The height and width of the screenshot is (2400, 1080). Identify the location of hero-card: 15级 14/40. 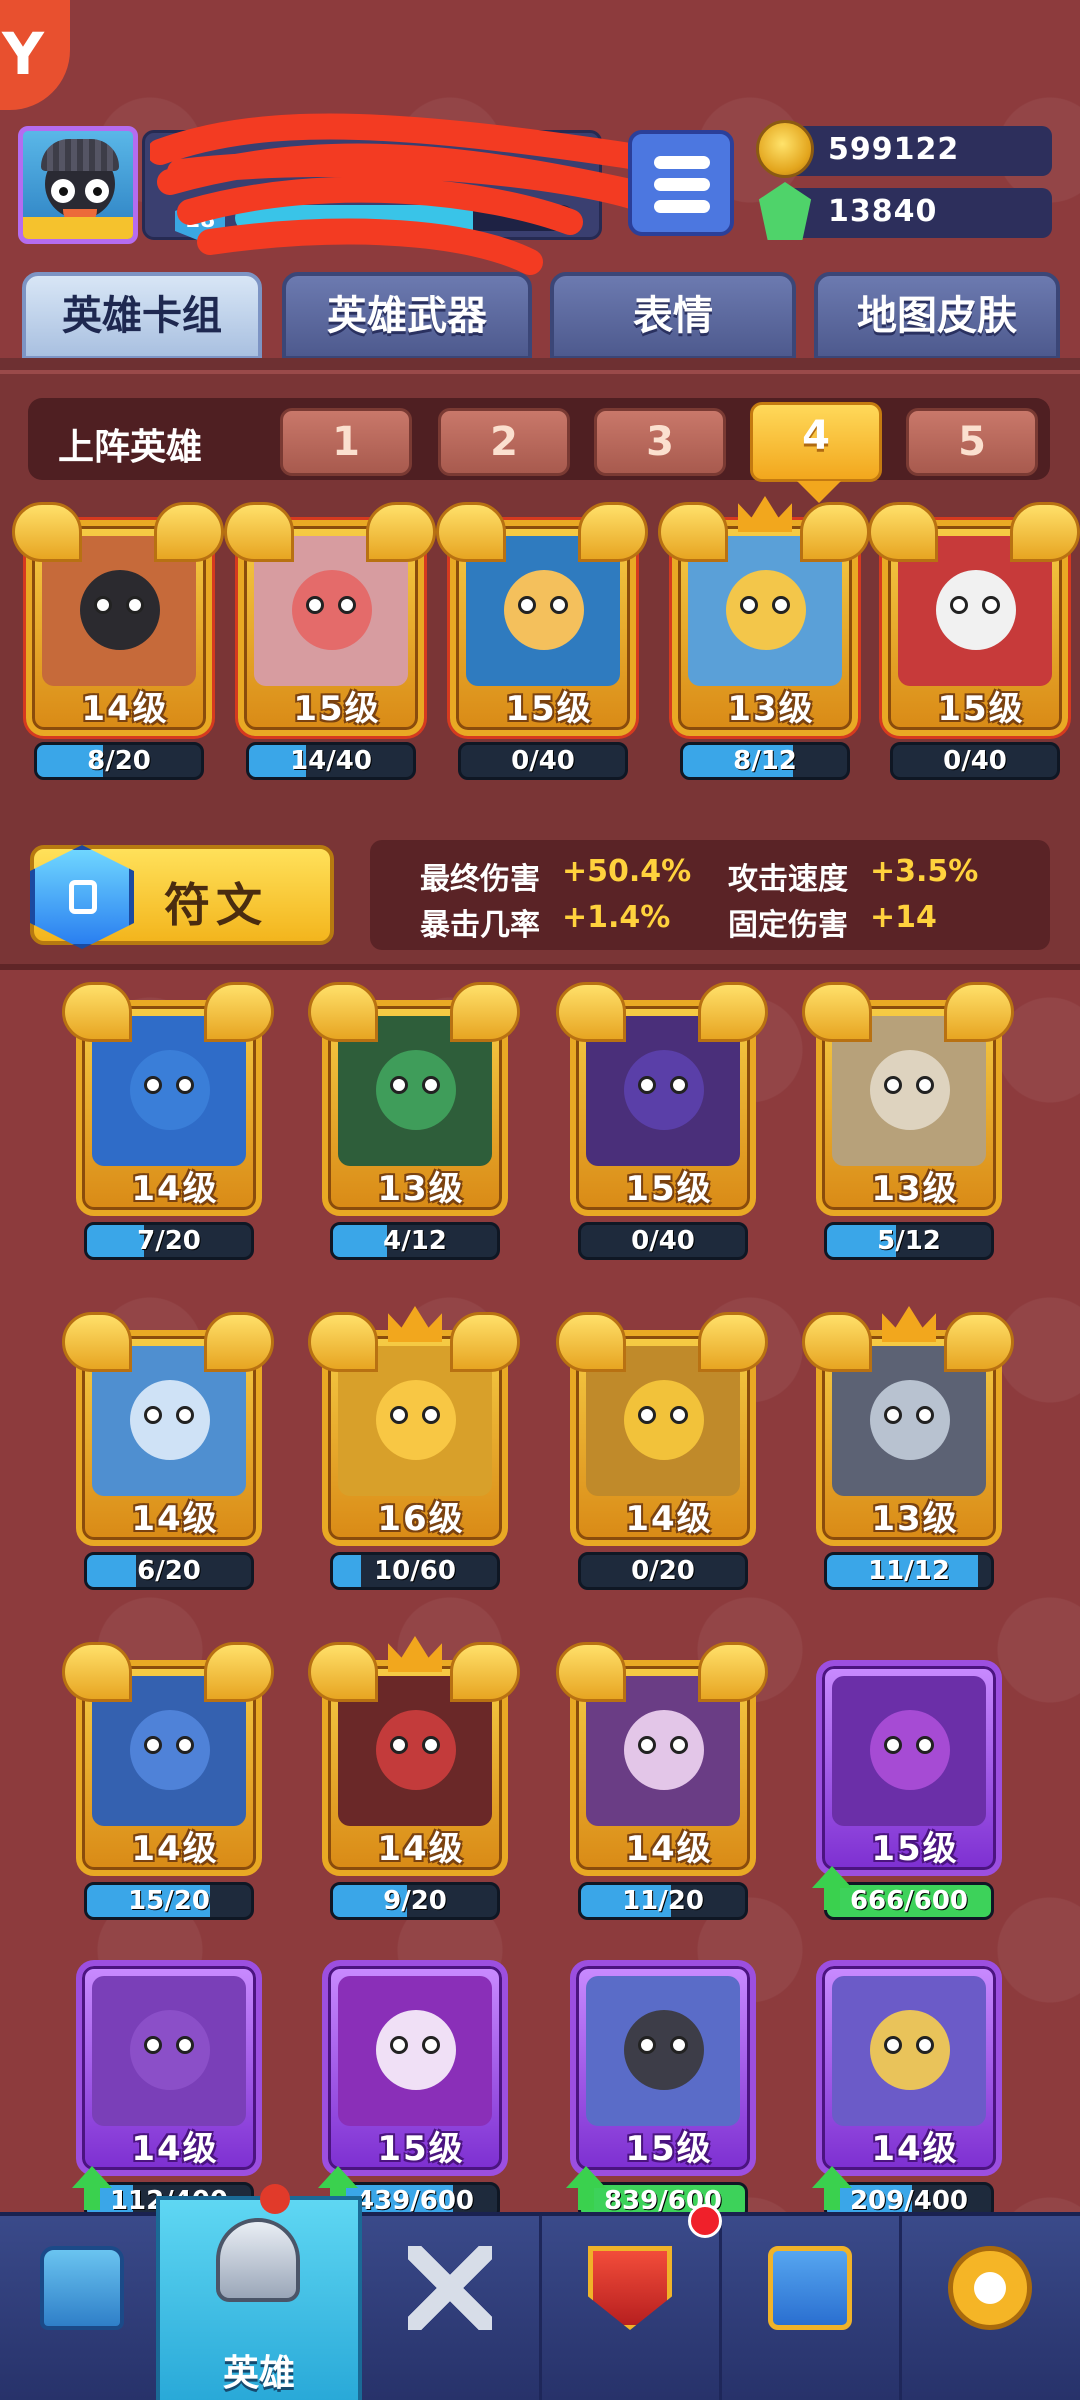
(330, 644).